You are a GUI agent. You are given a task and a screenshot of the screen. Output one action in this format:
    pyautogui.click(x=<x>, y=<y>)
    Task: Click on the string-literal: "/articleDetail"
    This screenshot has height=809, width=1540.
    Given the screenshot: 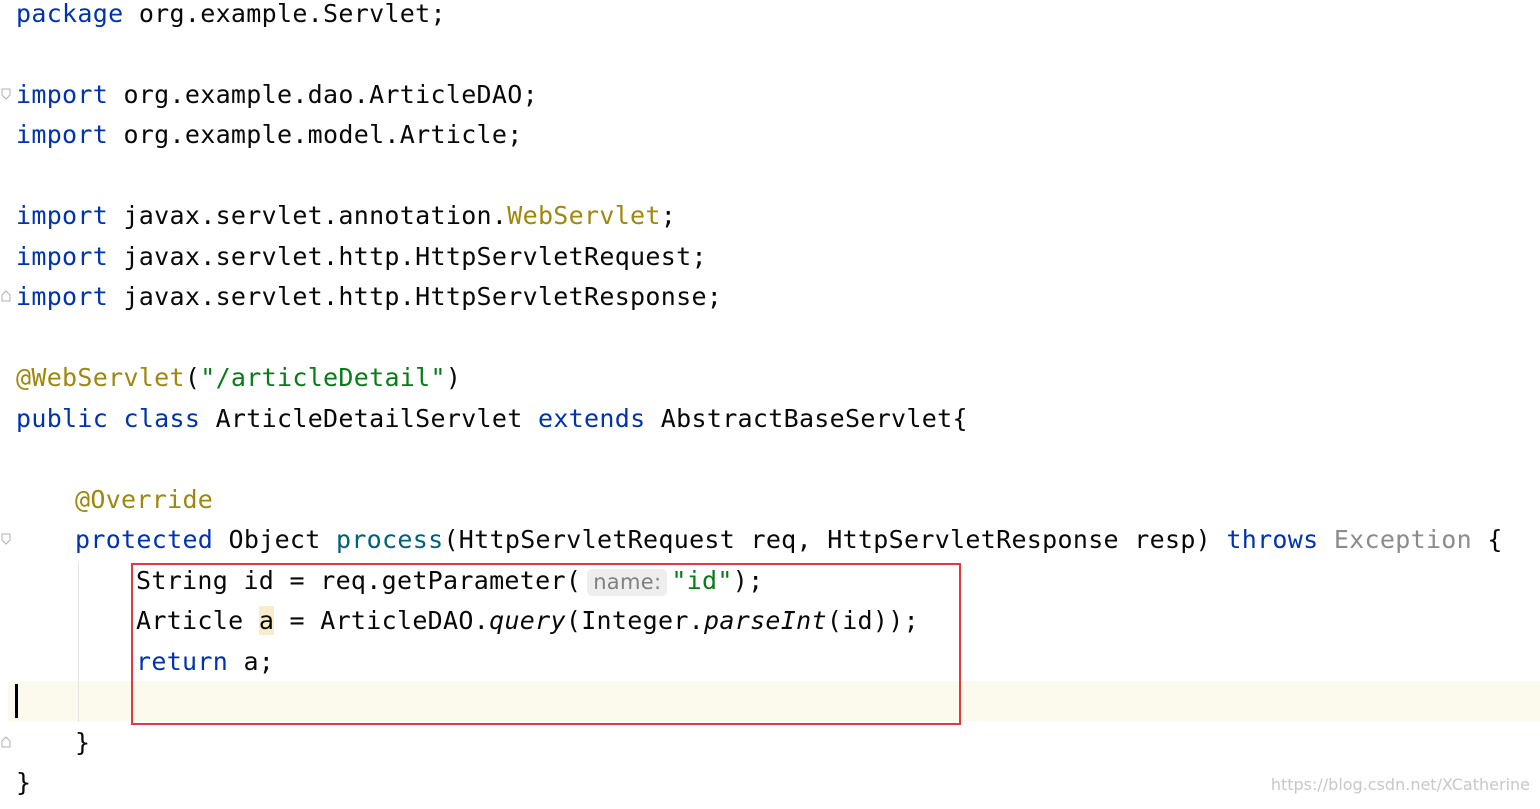 What is the action you would take?
    pyautogui.click(x=323, y=377)
    